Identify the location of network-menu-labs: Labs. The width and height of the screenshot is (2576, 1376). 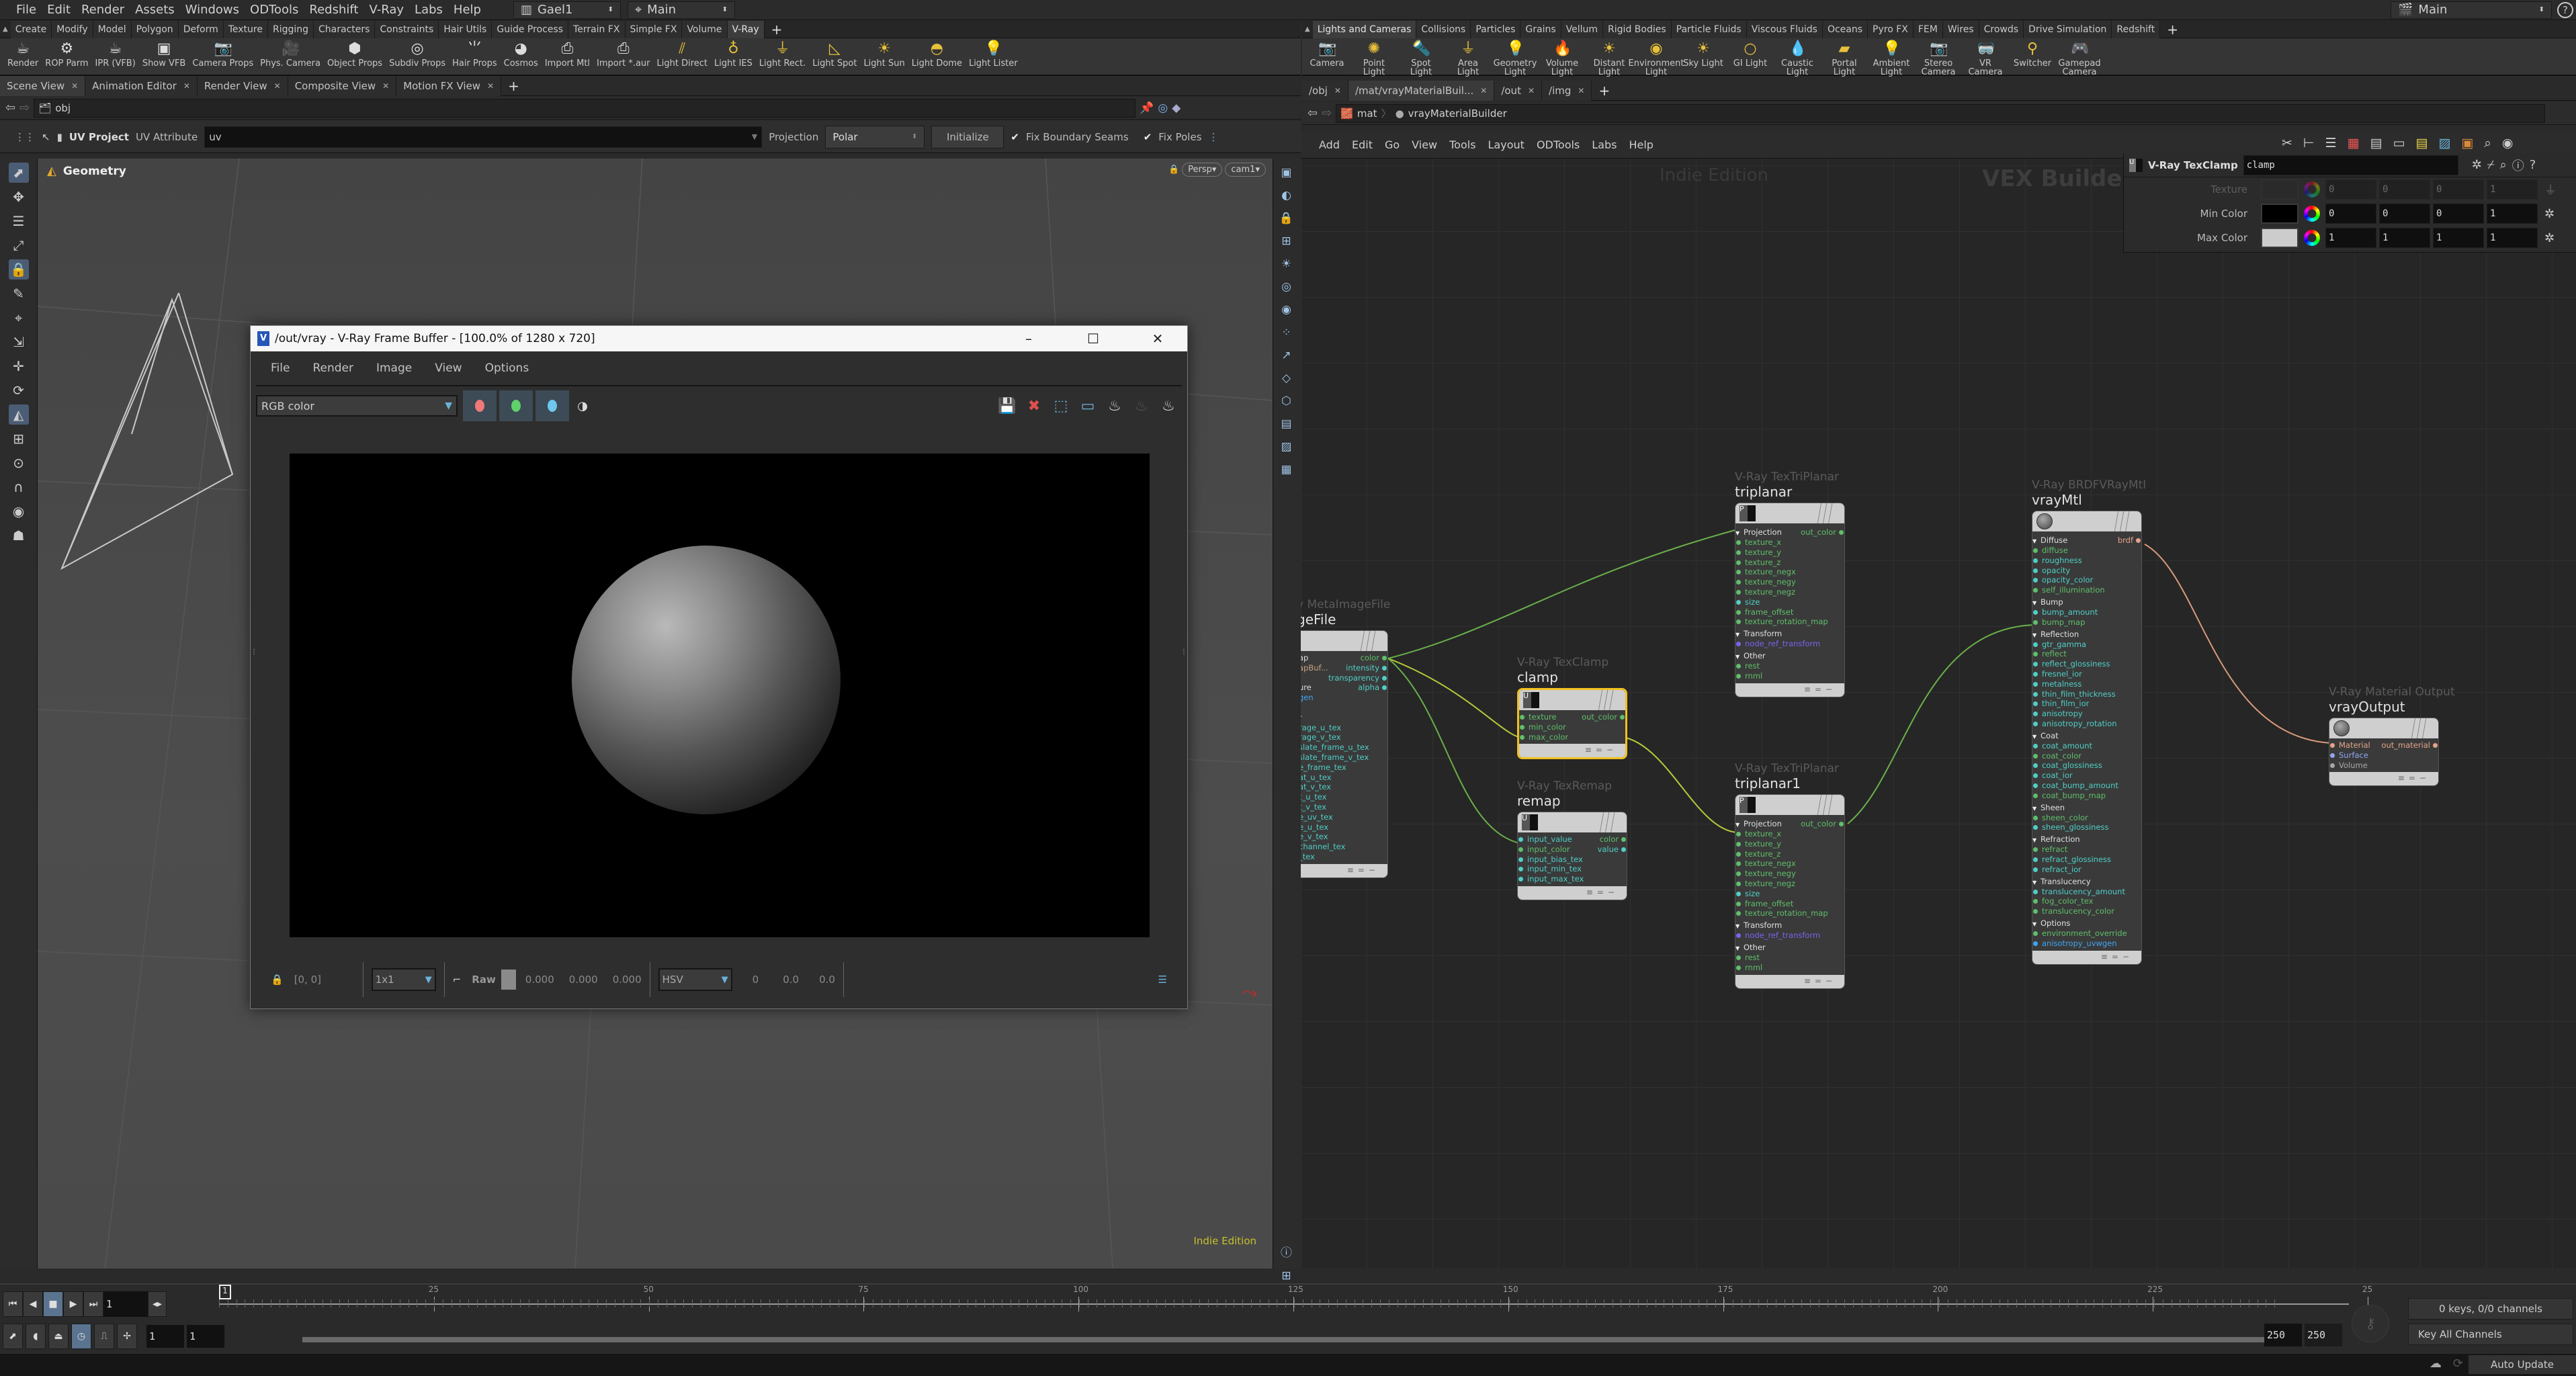
(1604, 144).